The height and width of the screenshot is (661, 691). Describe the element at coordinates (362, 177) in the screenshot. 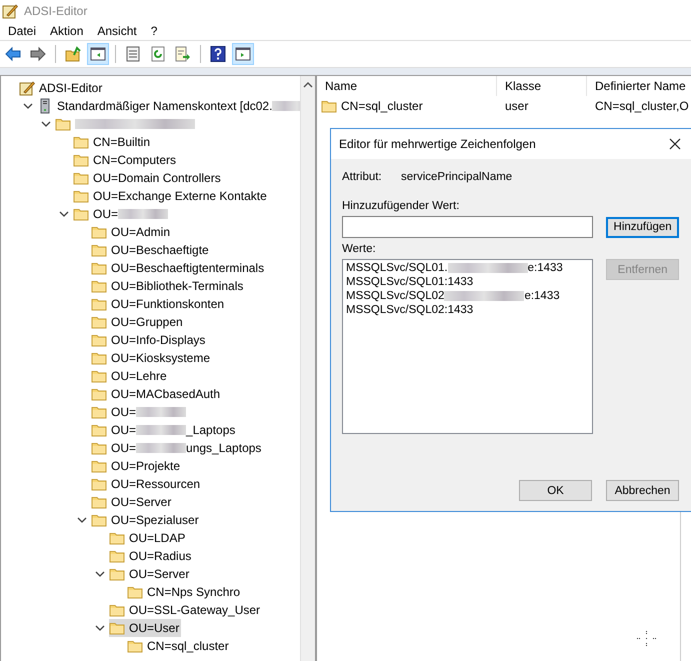

I see `attribute-label: Attribut:` at that location.